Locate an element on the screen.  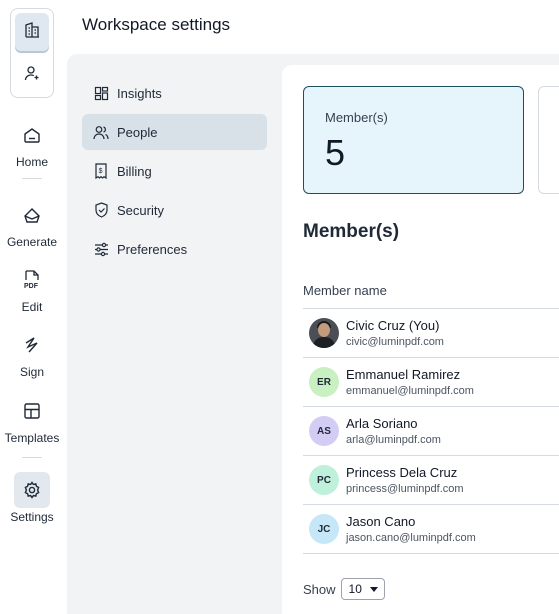
avatar: ER is located at coordinates (324, 382).